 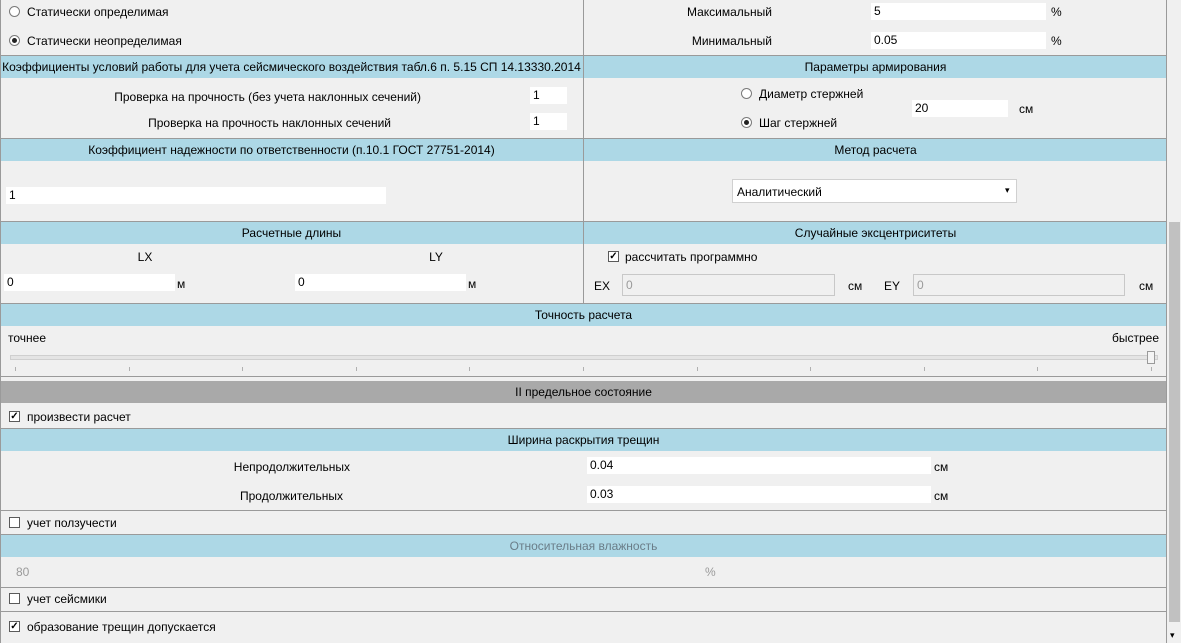 What do you see at coordinates (875, 150) in the screenshot?
I see `method-header: Метод расчета` at bounding box center [875, 150].